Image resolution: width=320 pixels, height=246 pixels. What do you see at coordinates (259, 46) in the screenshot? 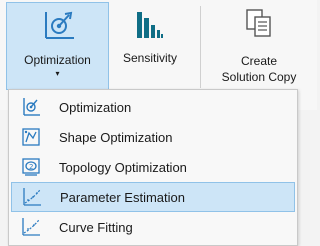
I see `create-solution-copy-button: Create Solution Copy` at bounding box center [259, 46].